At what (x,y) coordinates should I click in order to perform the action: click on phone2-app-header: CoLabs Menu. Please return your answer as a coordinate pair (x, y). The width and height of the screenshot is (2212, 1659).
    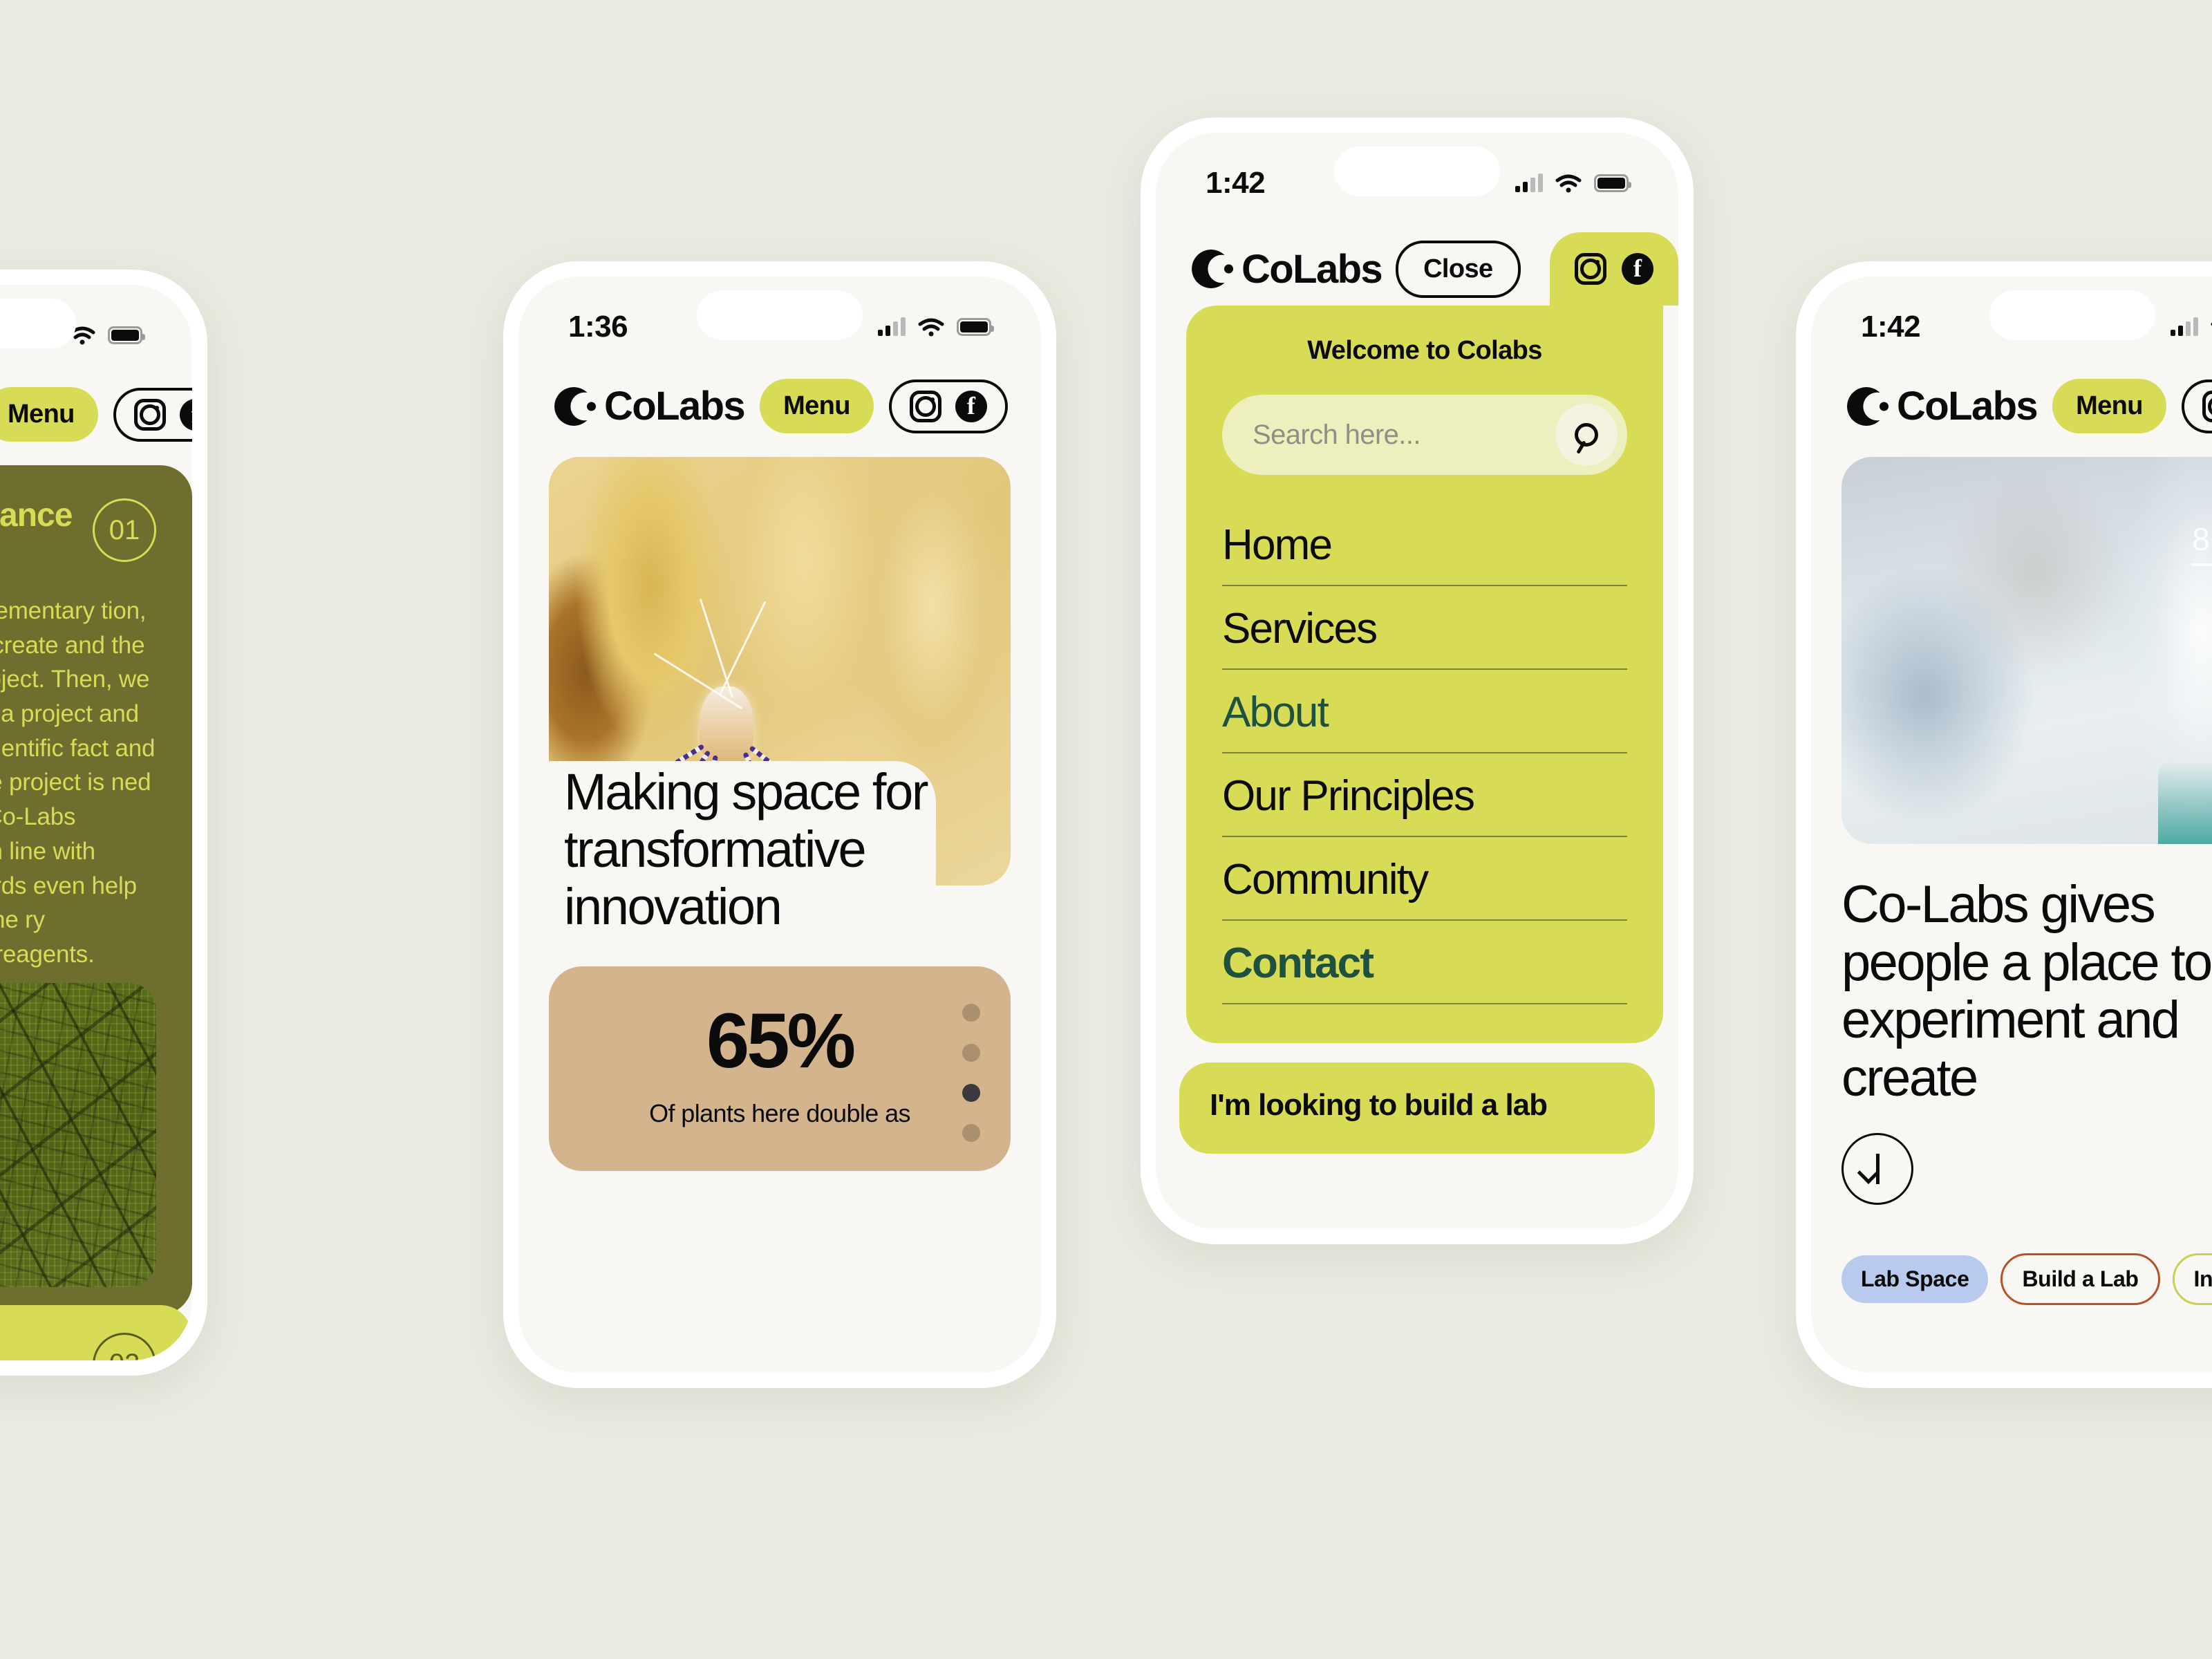
    Looking at the image, I should click on (779, 407).